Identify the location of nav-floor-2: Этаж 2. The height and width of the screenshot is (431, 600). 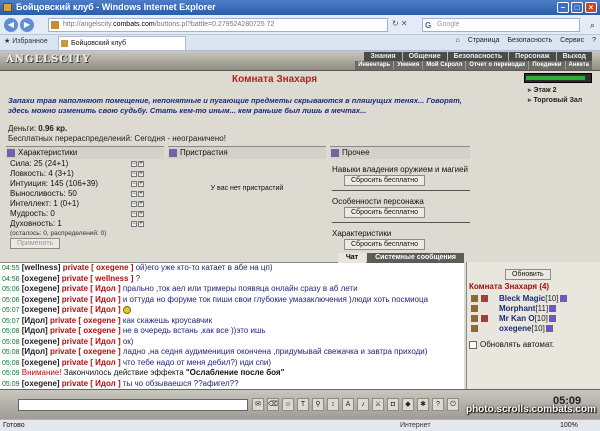
(555, 91).